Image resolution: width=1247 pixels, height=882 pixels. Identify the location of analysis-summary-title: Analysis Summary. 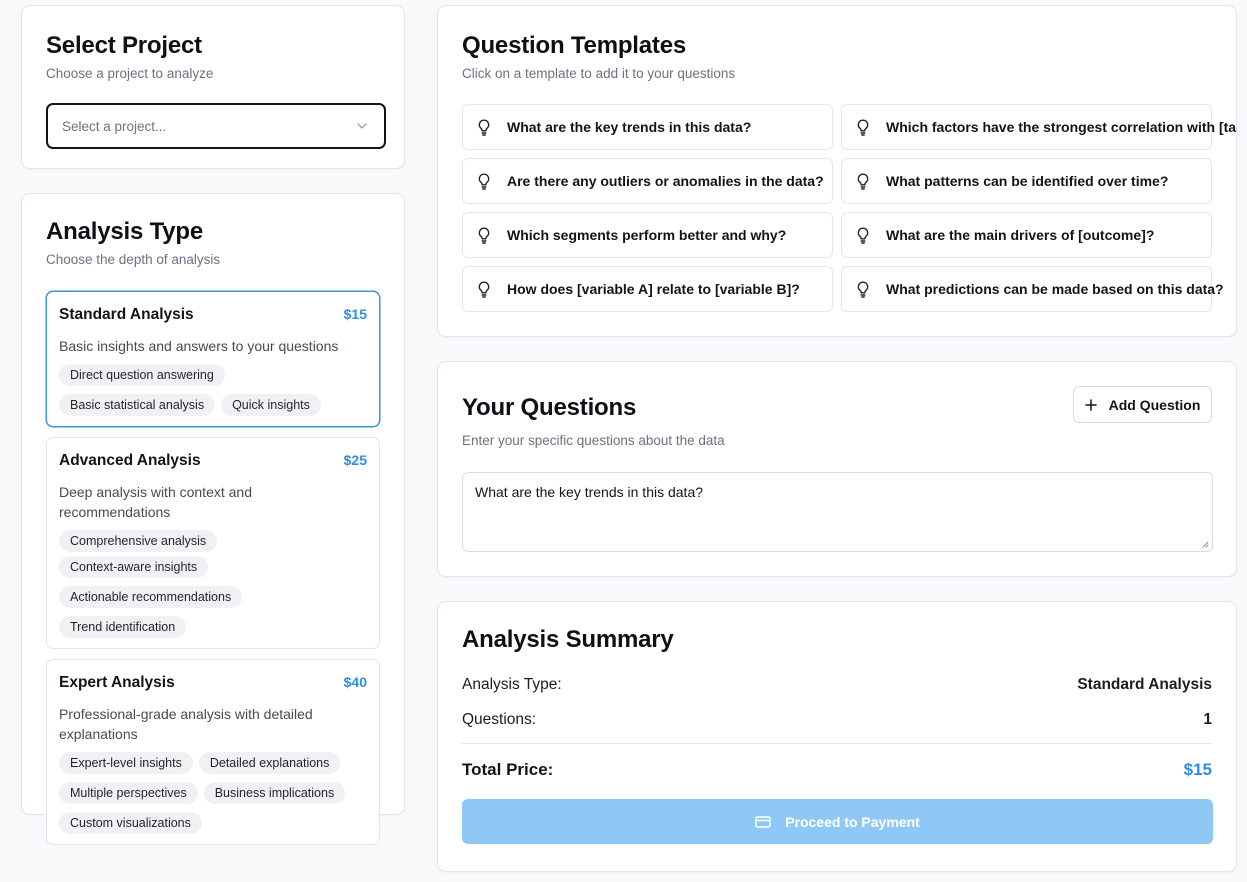
(568, 639).